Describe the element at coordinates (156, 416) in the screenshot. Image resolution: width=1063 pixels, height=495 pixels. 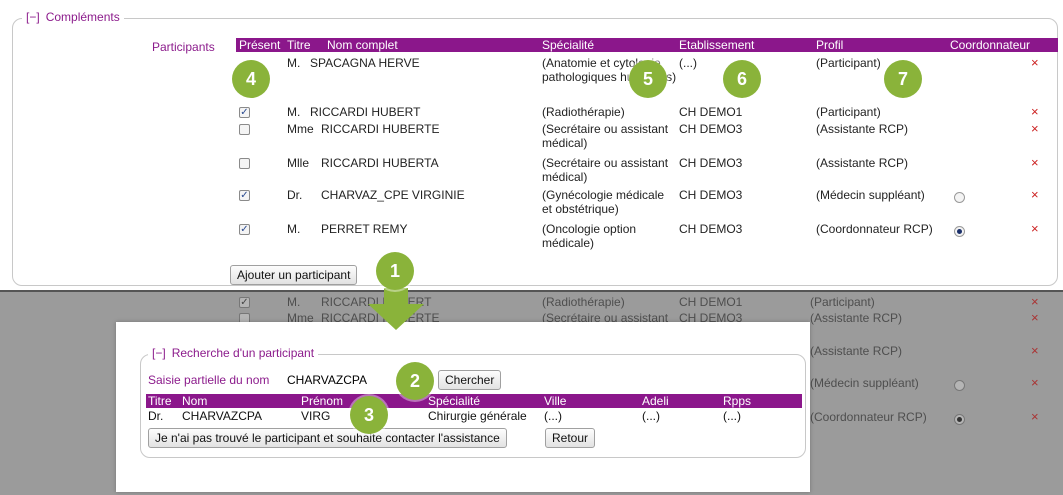
I see `result-titre: Dr.` at that location.